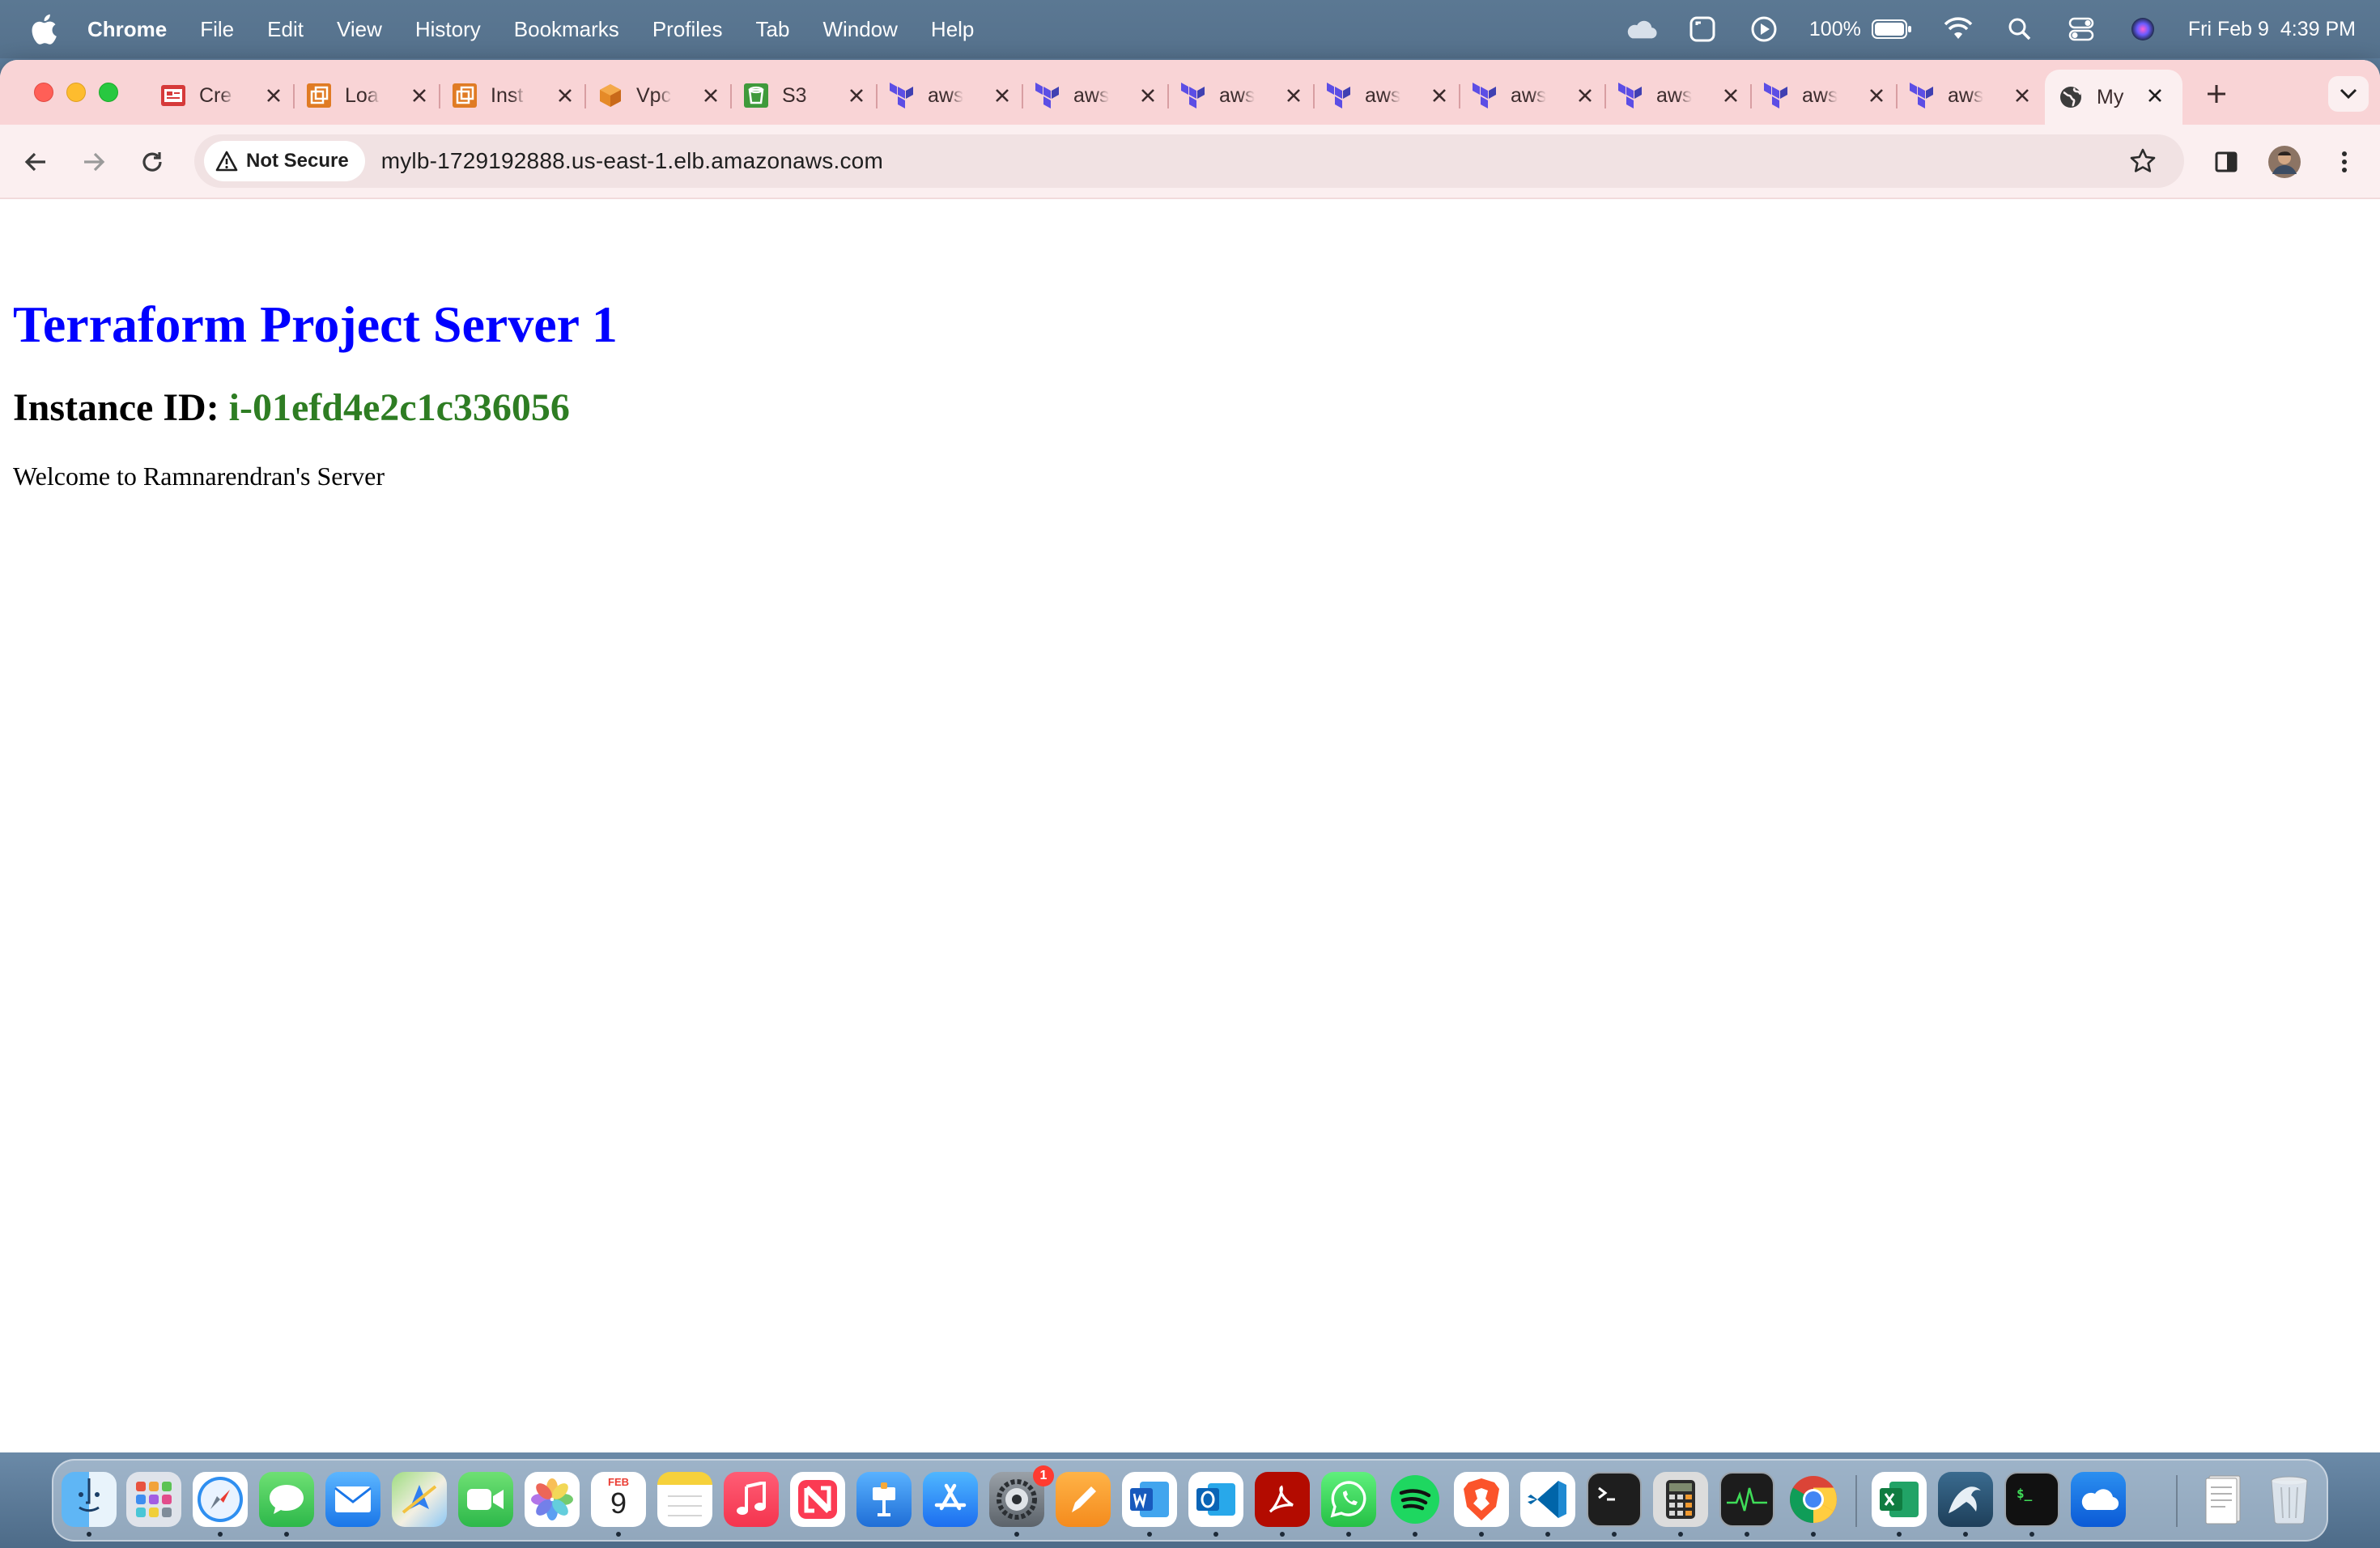  I want to click on menu-bar-date: Fri Feb 9, so click(2228, 29).